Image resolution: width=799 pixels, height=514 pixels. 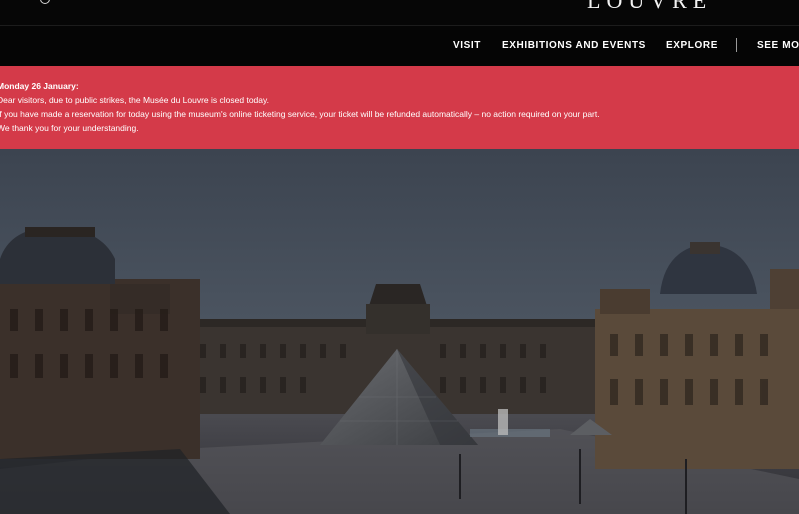 I want to click on nav-visit: VISIT, so click(x=467, y=45).